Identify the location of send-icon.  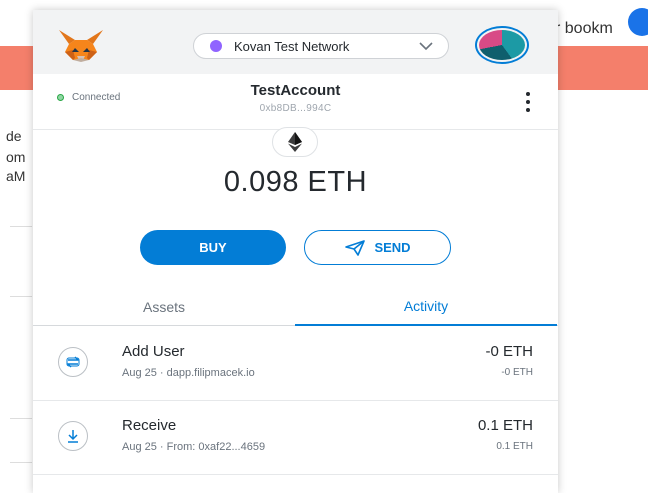
(355, 247).